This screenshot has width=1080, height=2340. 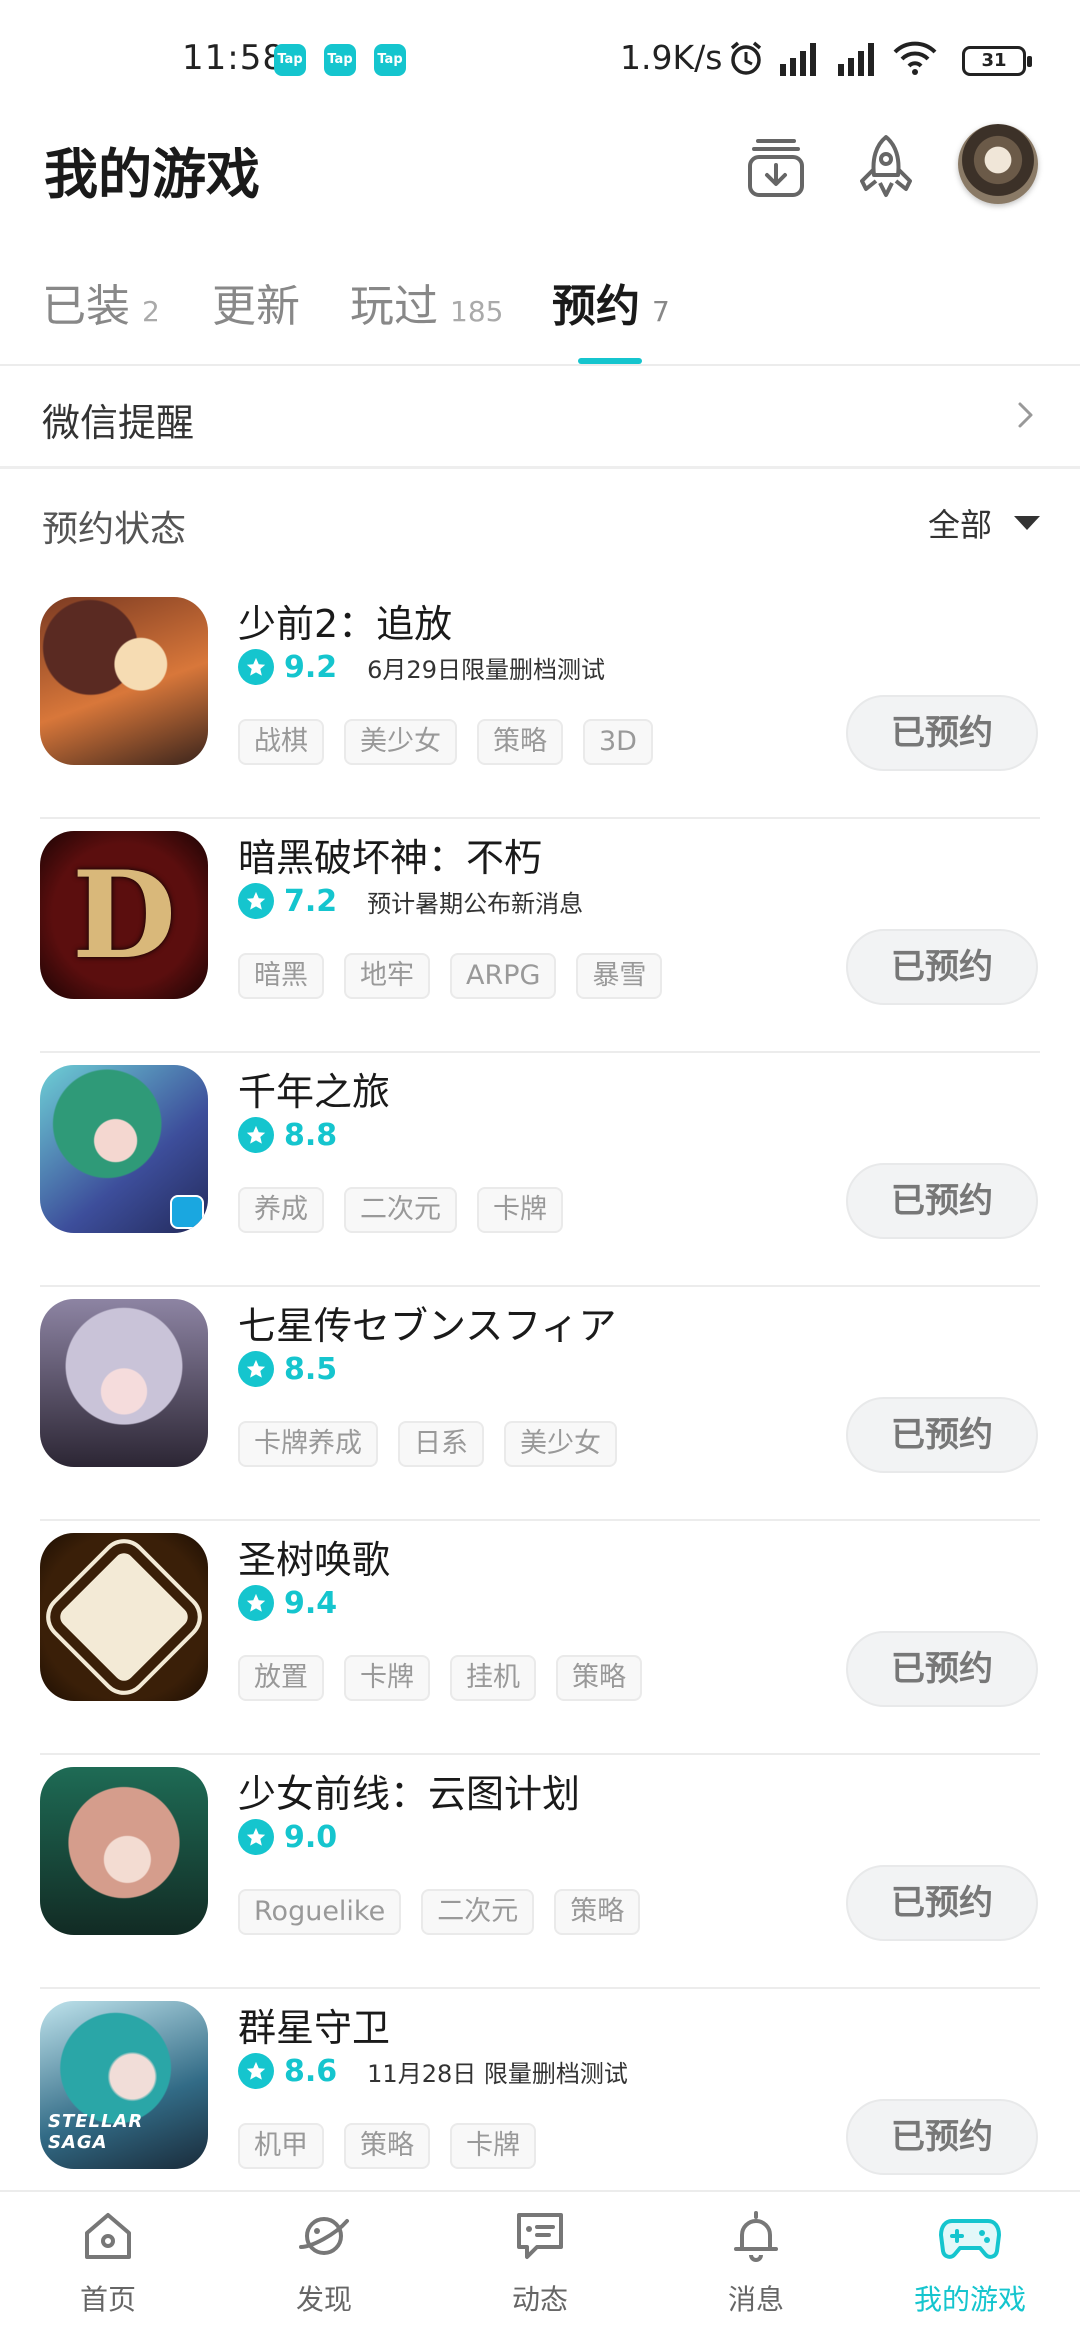 I want to click on status-time: 11:58, so click(x=233, y=58).